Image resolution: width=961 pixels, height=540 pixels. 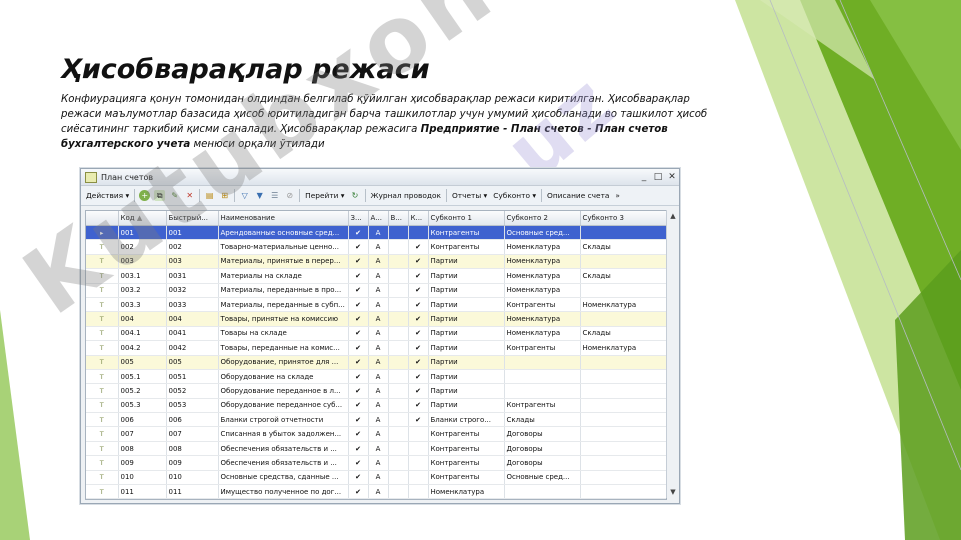 What do you see at coordinates (174, 195) in the screenshot?
I see `edit-icon: ✎` at bounding box center [174, 195].